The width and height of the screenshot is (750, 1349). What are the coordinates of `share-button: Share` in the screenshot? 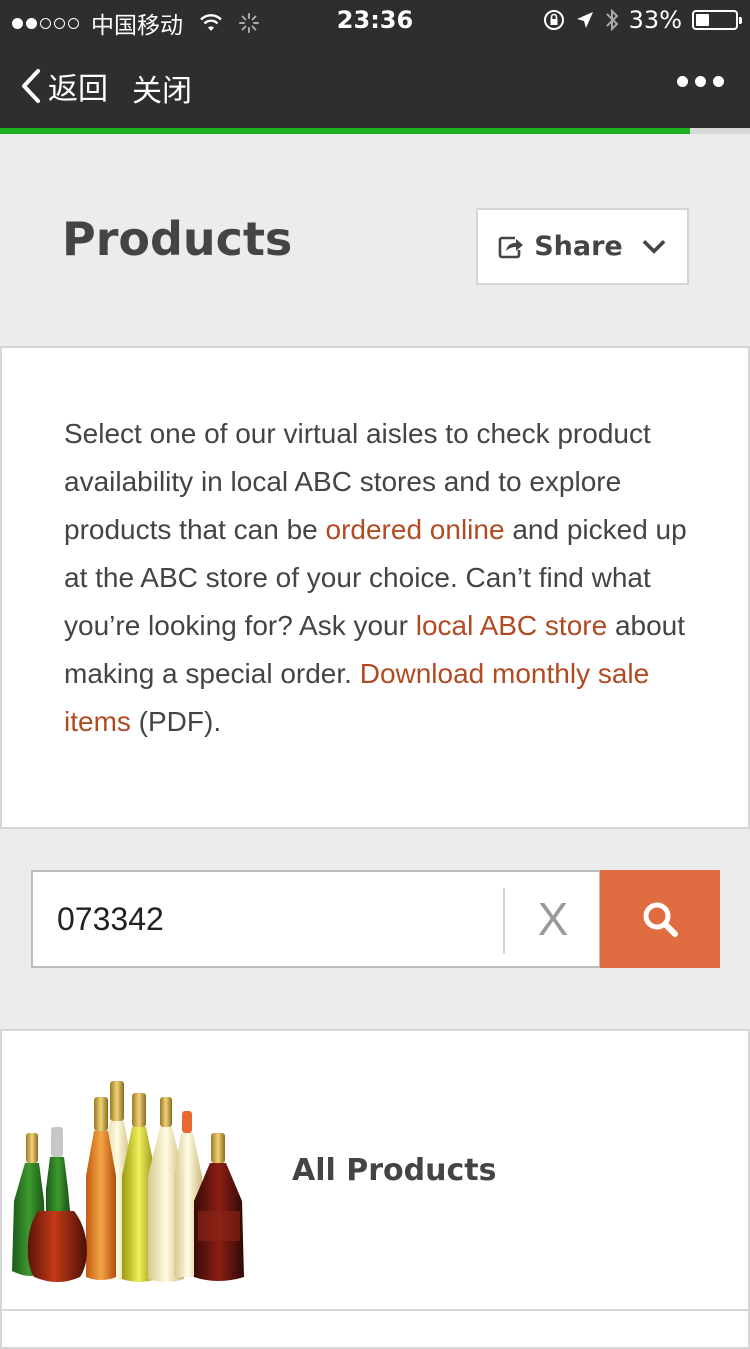 It's located at (582, 246).